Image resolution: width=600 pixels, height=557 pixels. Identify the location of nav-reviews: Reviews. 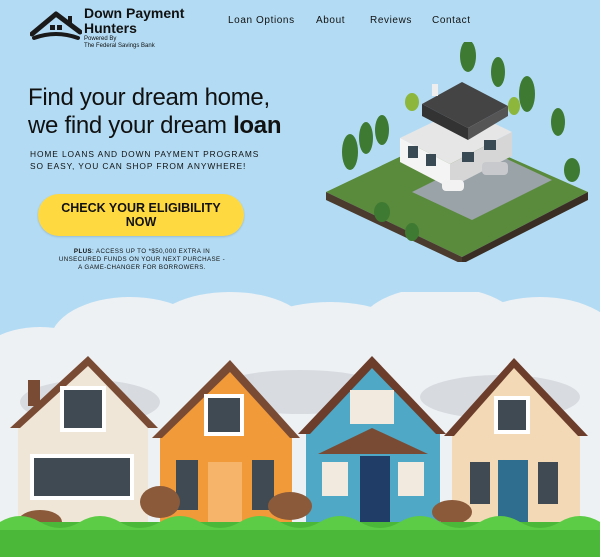
(391, 20).